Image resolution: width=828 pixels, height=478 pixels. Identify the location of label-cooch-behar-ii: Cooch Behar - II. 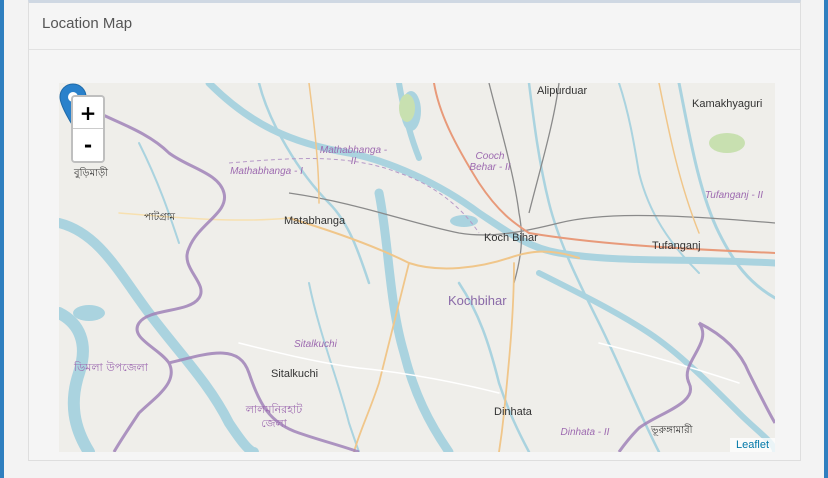
(490, 162).